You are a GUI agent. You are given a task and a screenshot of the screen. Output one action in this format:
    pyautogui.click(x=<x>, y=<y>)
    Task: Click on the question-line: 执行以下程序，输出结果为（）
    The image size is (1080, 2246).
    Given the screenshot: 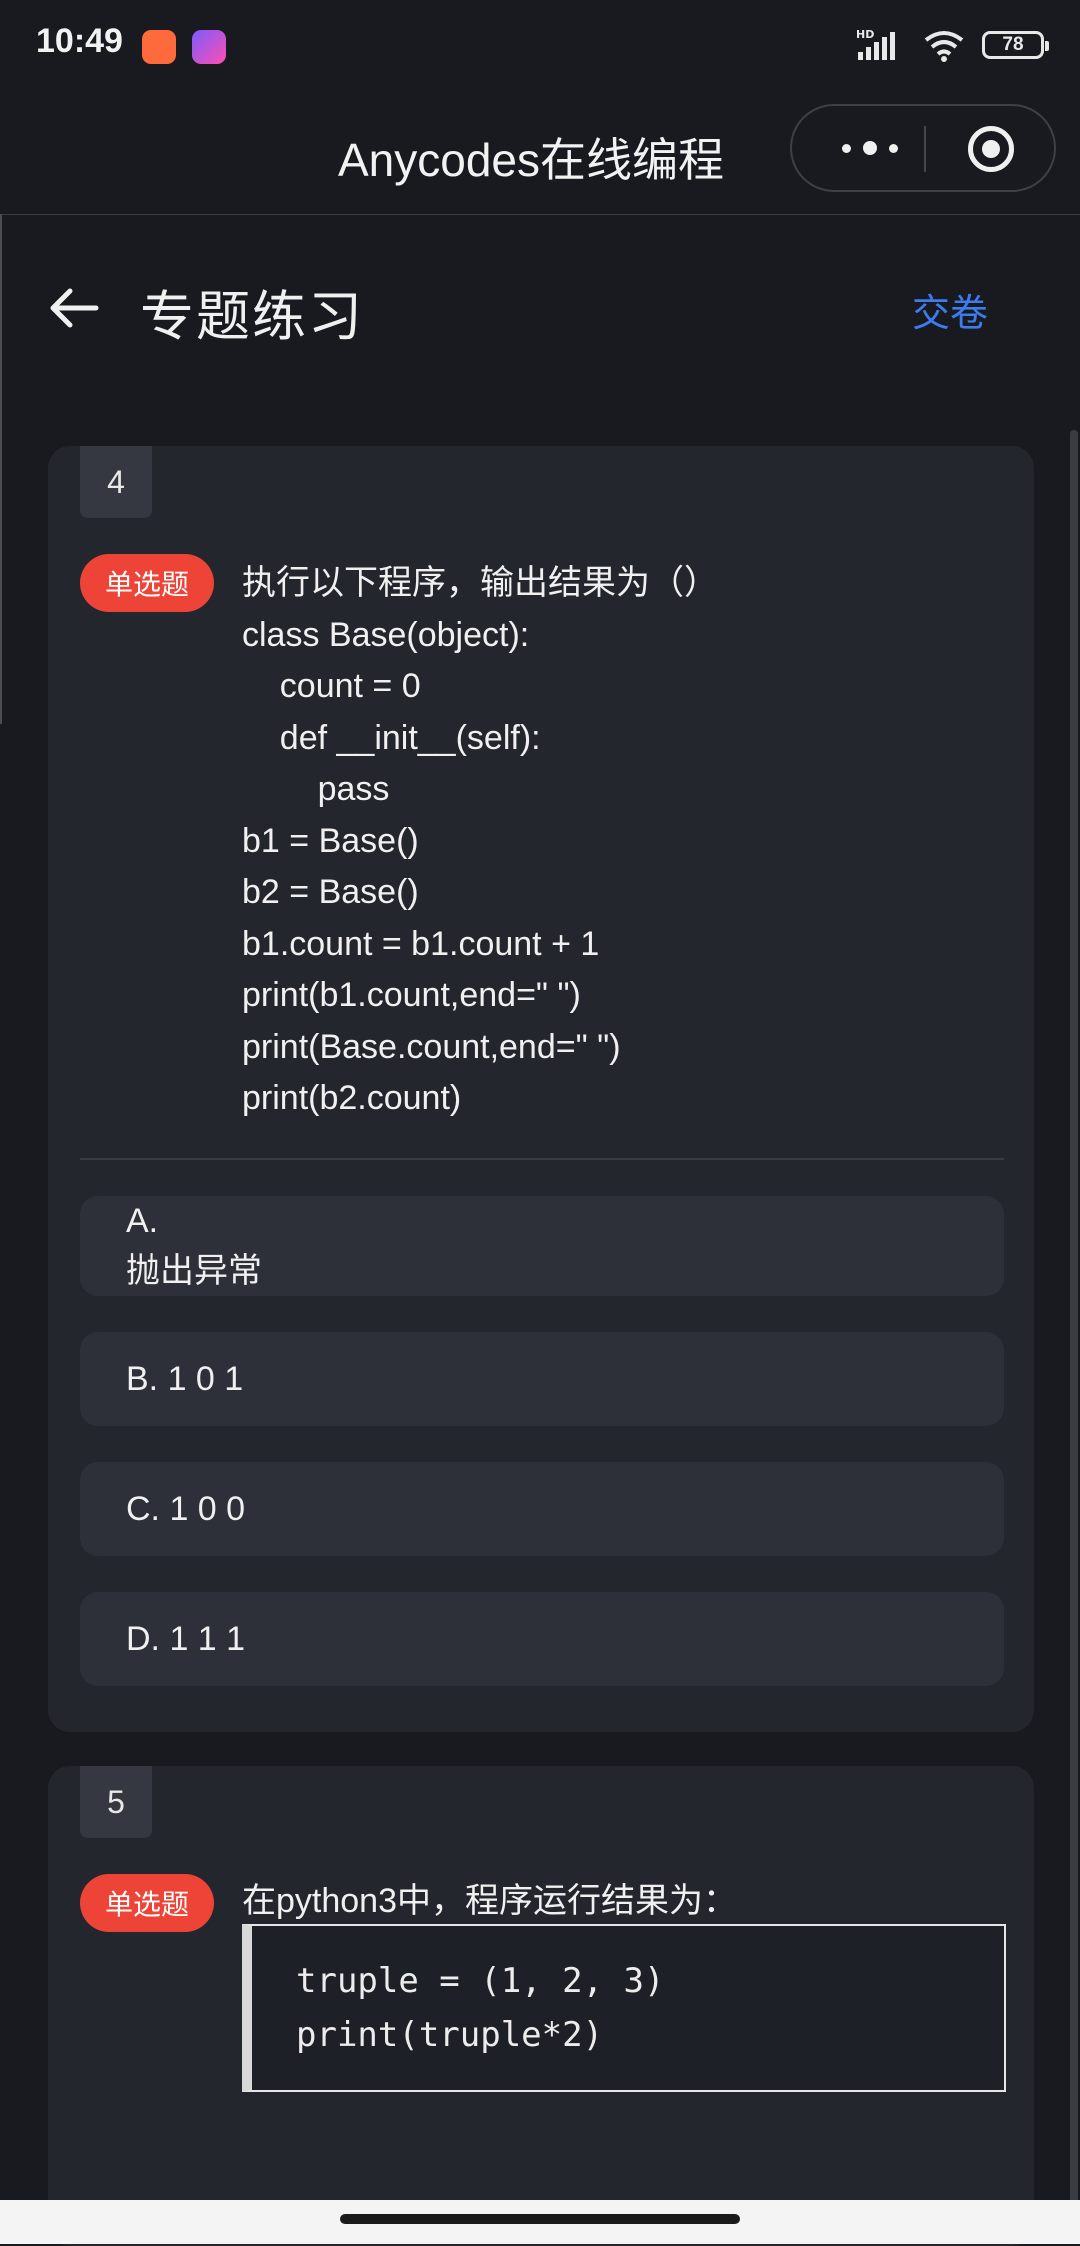 What is the action you would take?
    pyautogui.click(x=480, y=583)
    